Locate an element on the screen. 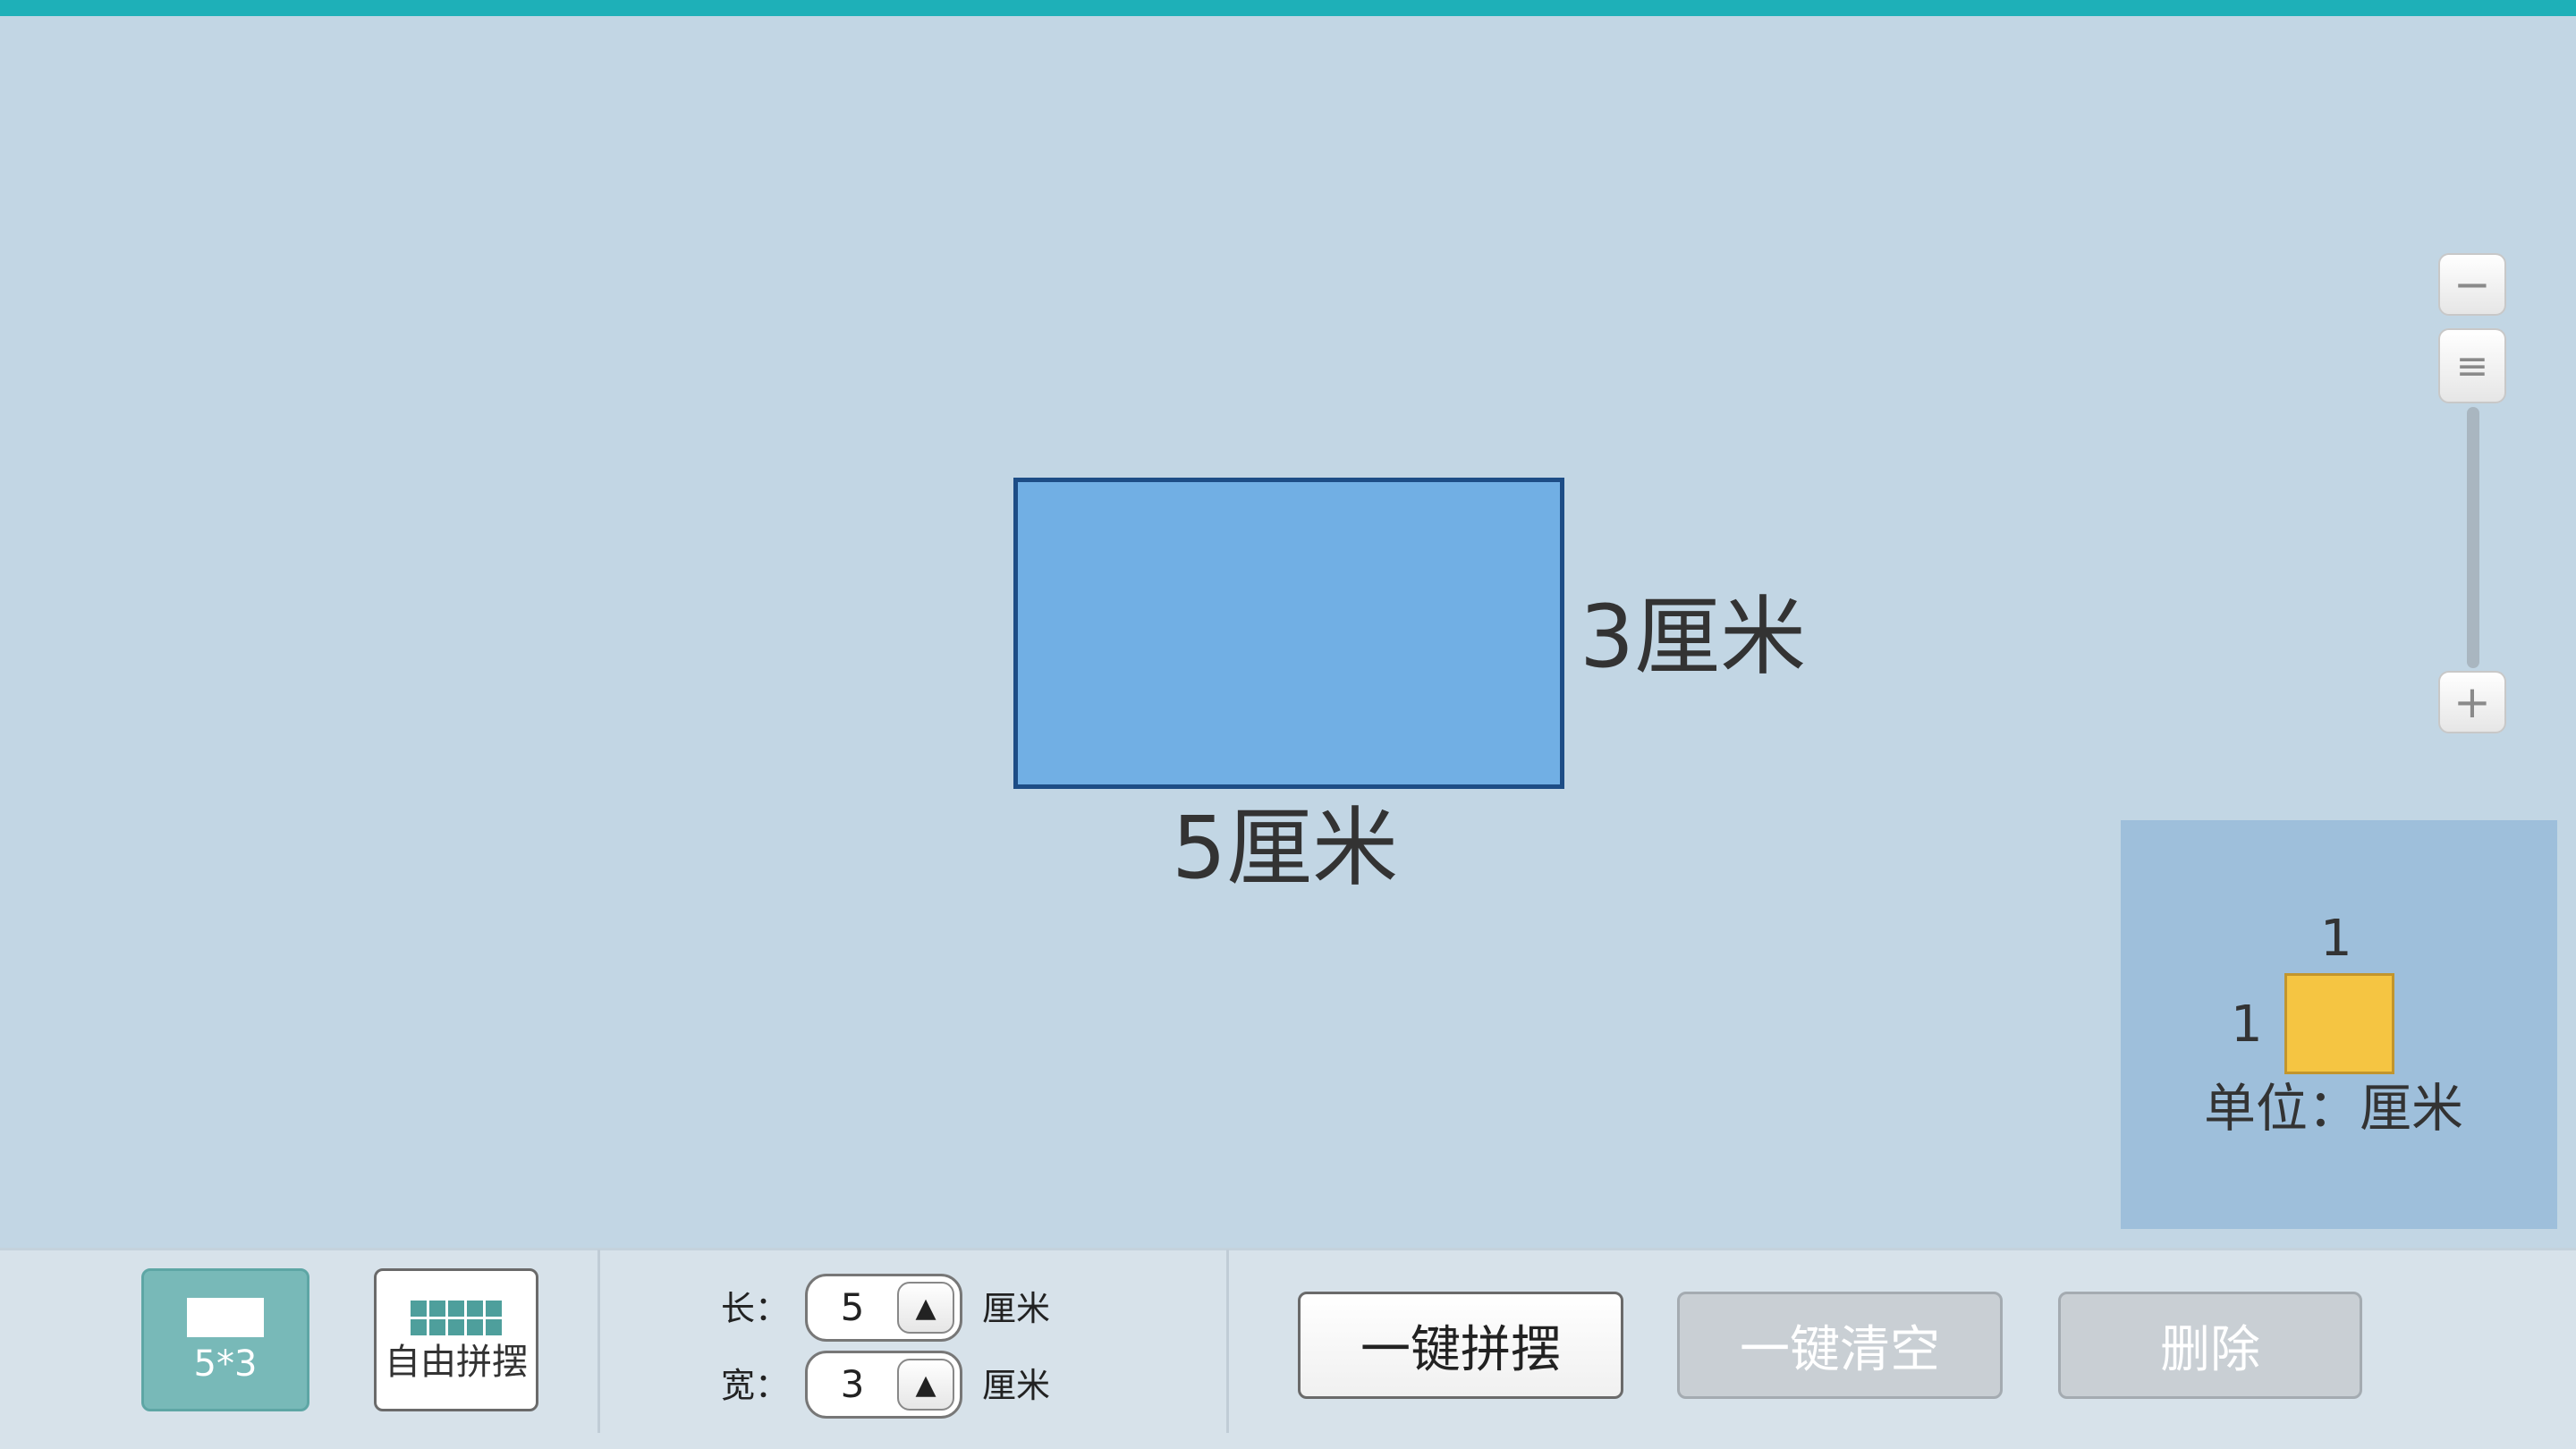 The height and width of the screenshot is (1449, 2576). length-stepper: 5 ▲ is located at coordinates (883, 1308).